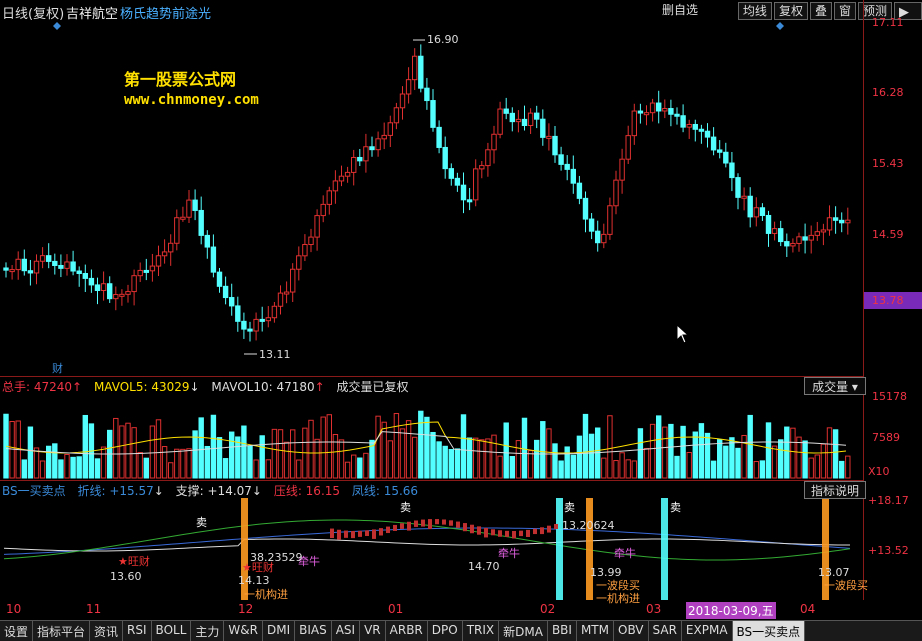  I want to click on volume-dropdown: 成交量 ▾, so click(835, 386).